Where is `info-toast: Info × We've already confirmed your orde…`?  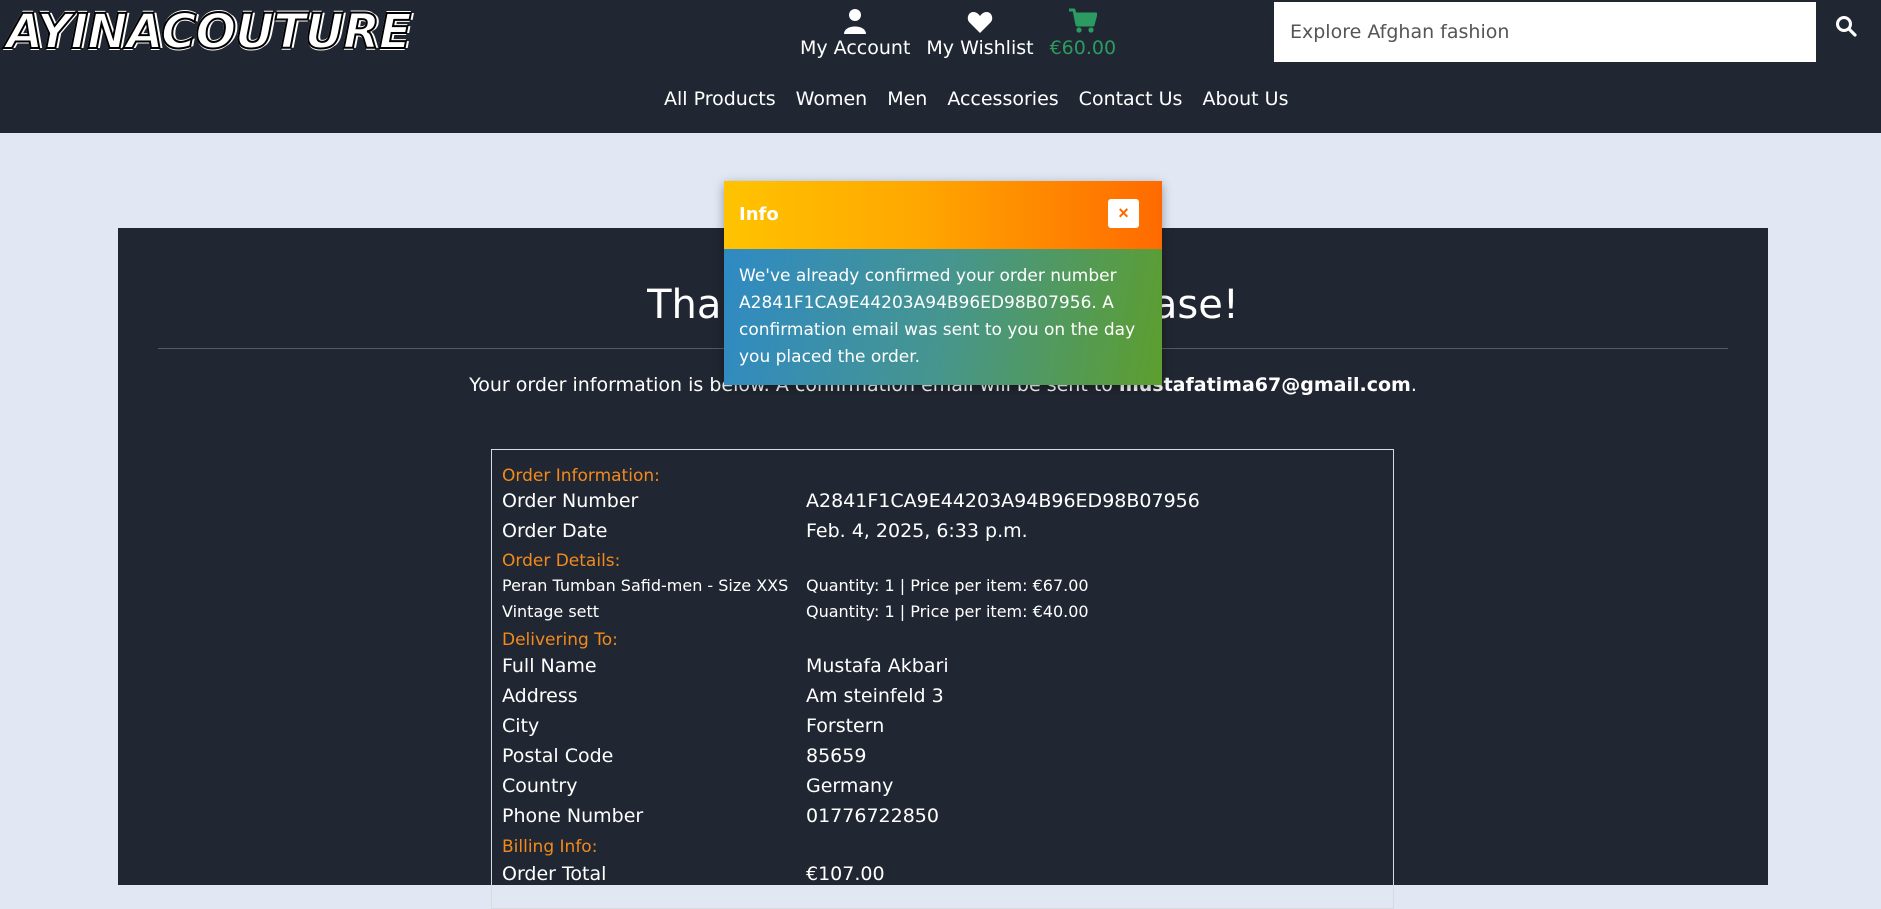
info-toast: Info × We've already confirmed your orde… is located at coordinates (943, 283).